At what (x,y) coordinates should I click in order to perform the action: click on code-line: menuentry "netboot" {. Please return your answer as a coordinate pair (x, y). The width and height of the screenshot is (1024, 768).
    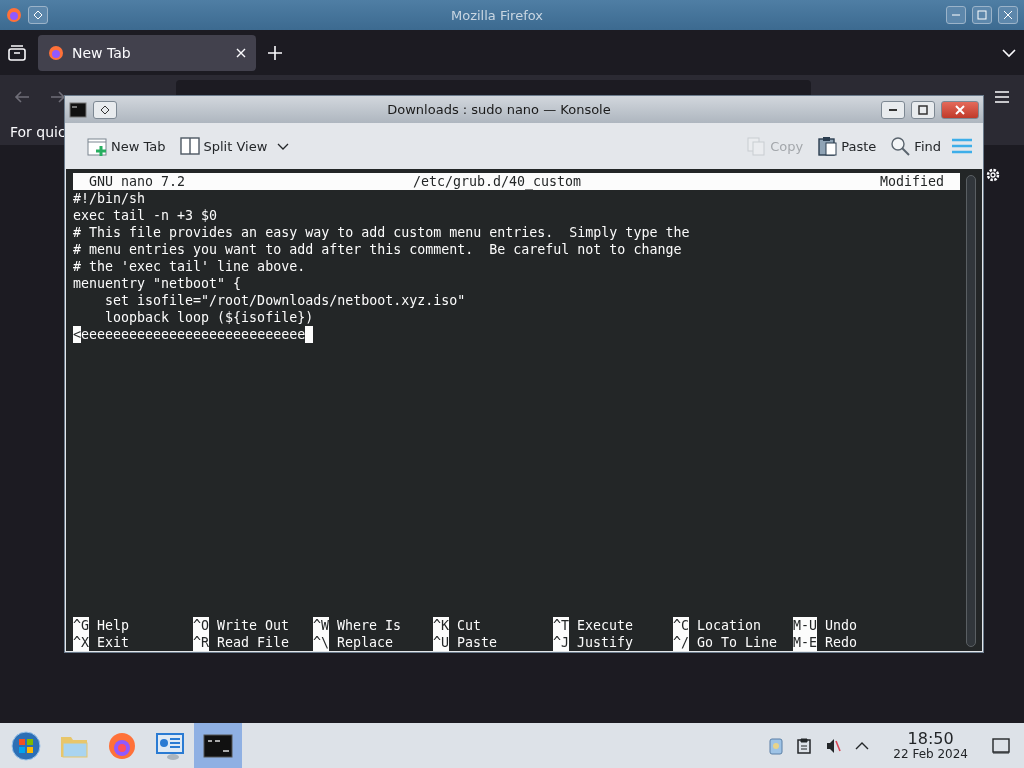
    Looking at the image, I should click on (157, 283).